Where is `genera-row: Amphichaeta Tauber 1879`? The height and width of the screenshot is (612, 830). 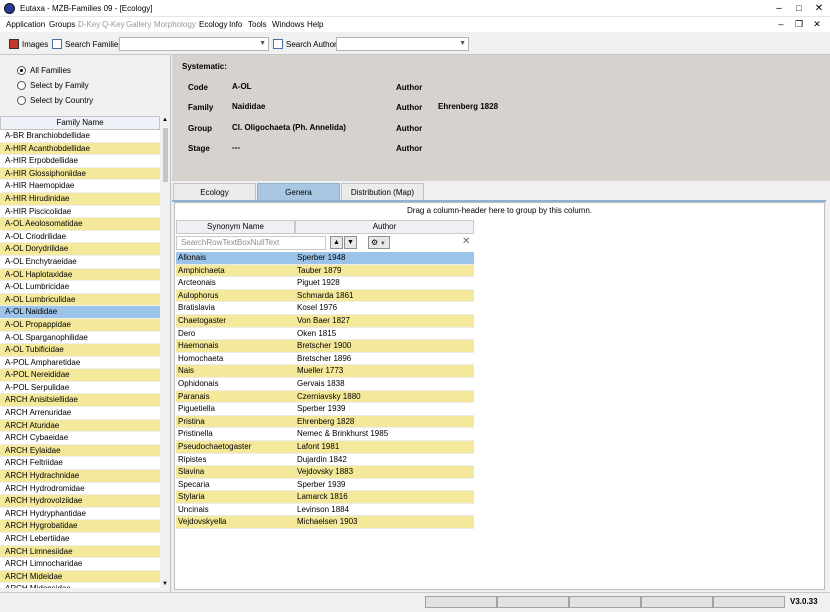 genera-row: Amphichaeta Tauber 1879 is located at coordinates (325, 271).